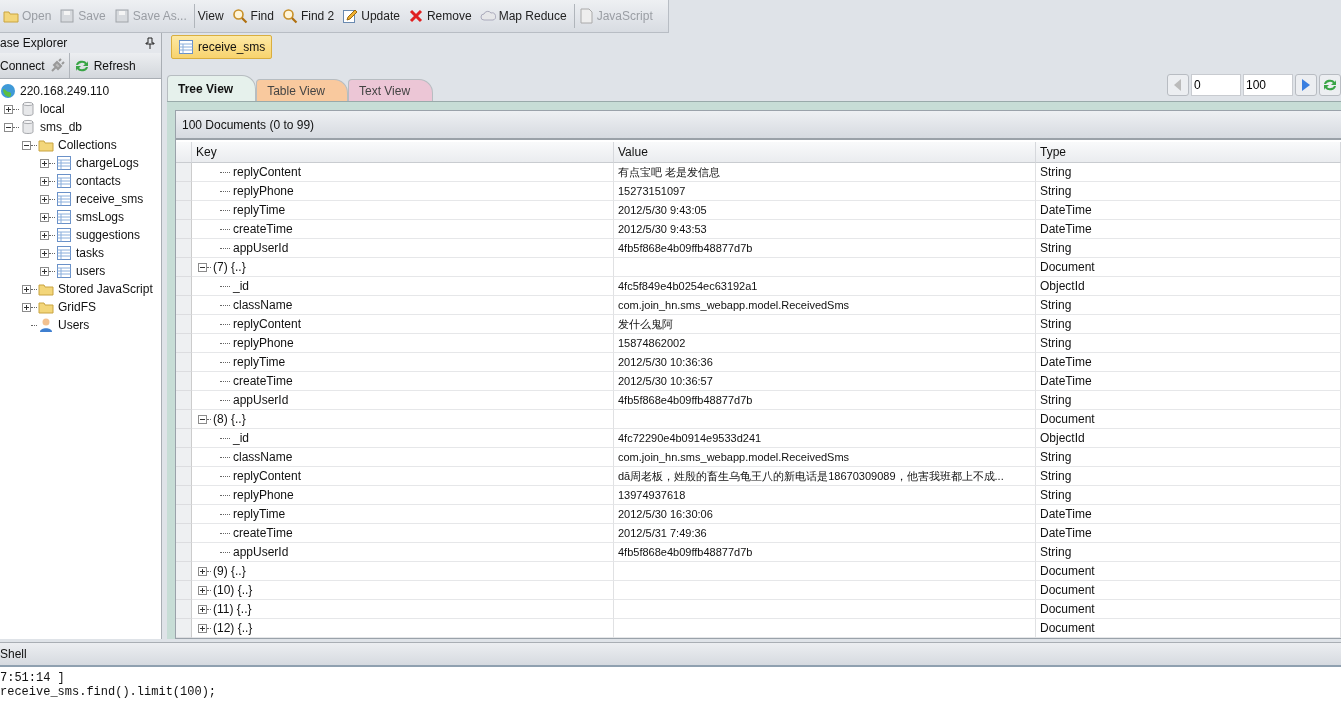  Describe the element at coordinates (98, 235) in the screenshot. I see `tree-item: suggestions` at that location.